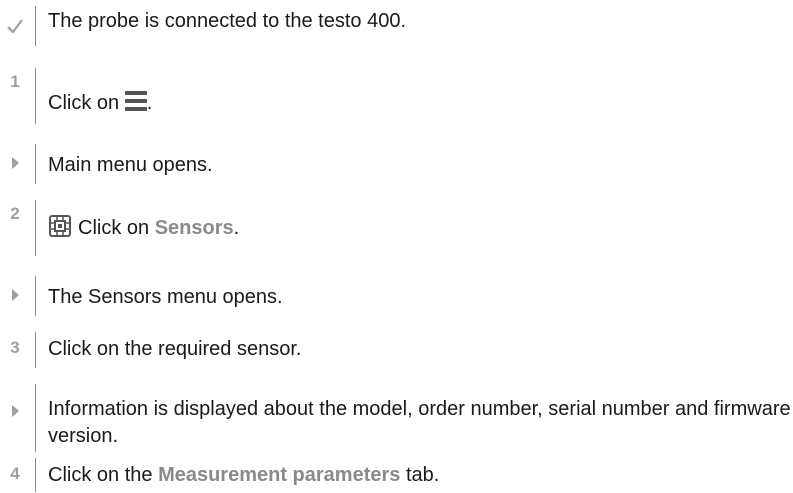 This screenshot has height=493, width=793. Describe the element at coordinates (103, 475) in the screenshot. I see `step-text-prefix: Click on the` at that location.